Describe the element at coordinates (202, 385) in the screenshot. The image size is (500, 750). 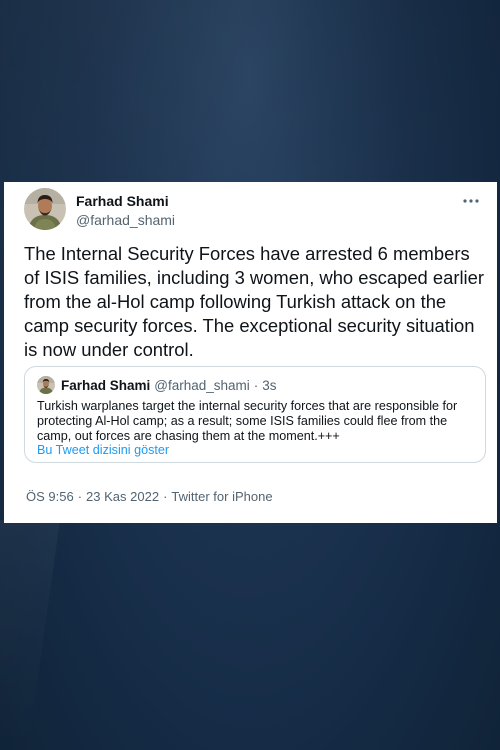
I see `quoted-author-handle: @farhad_shami` at that location.